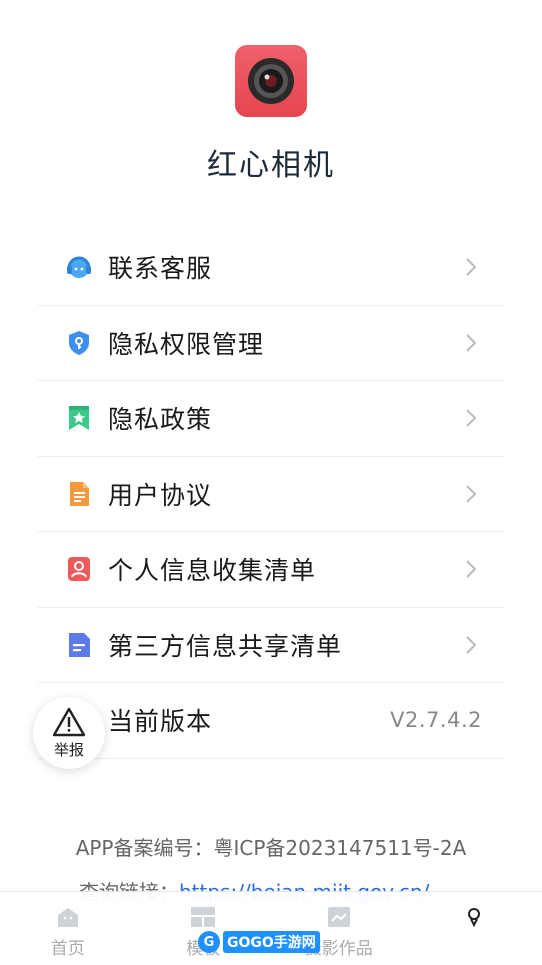 The width and height of the screenshot is (542, 965). I want to click on menu-item-privacy-policy: 隐私政策, so click(271, 419).